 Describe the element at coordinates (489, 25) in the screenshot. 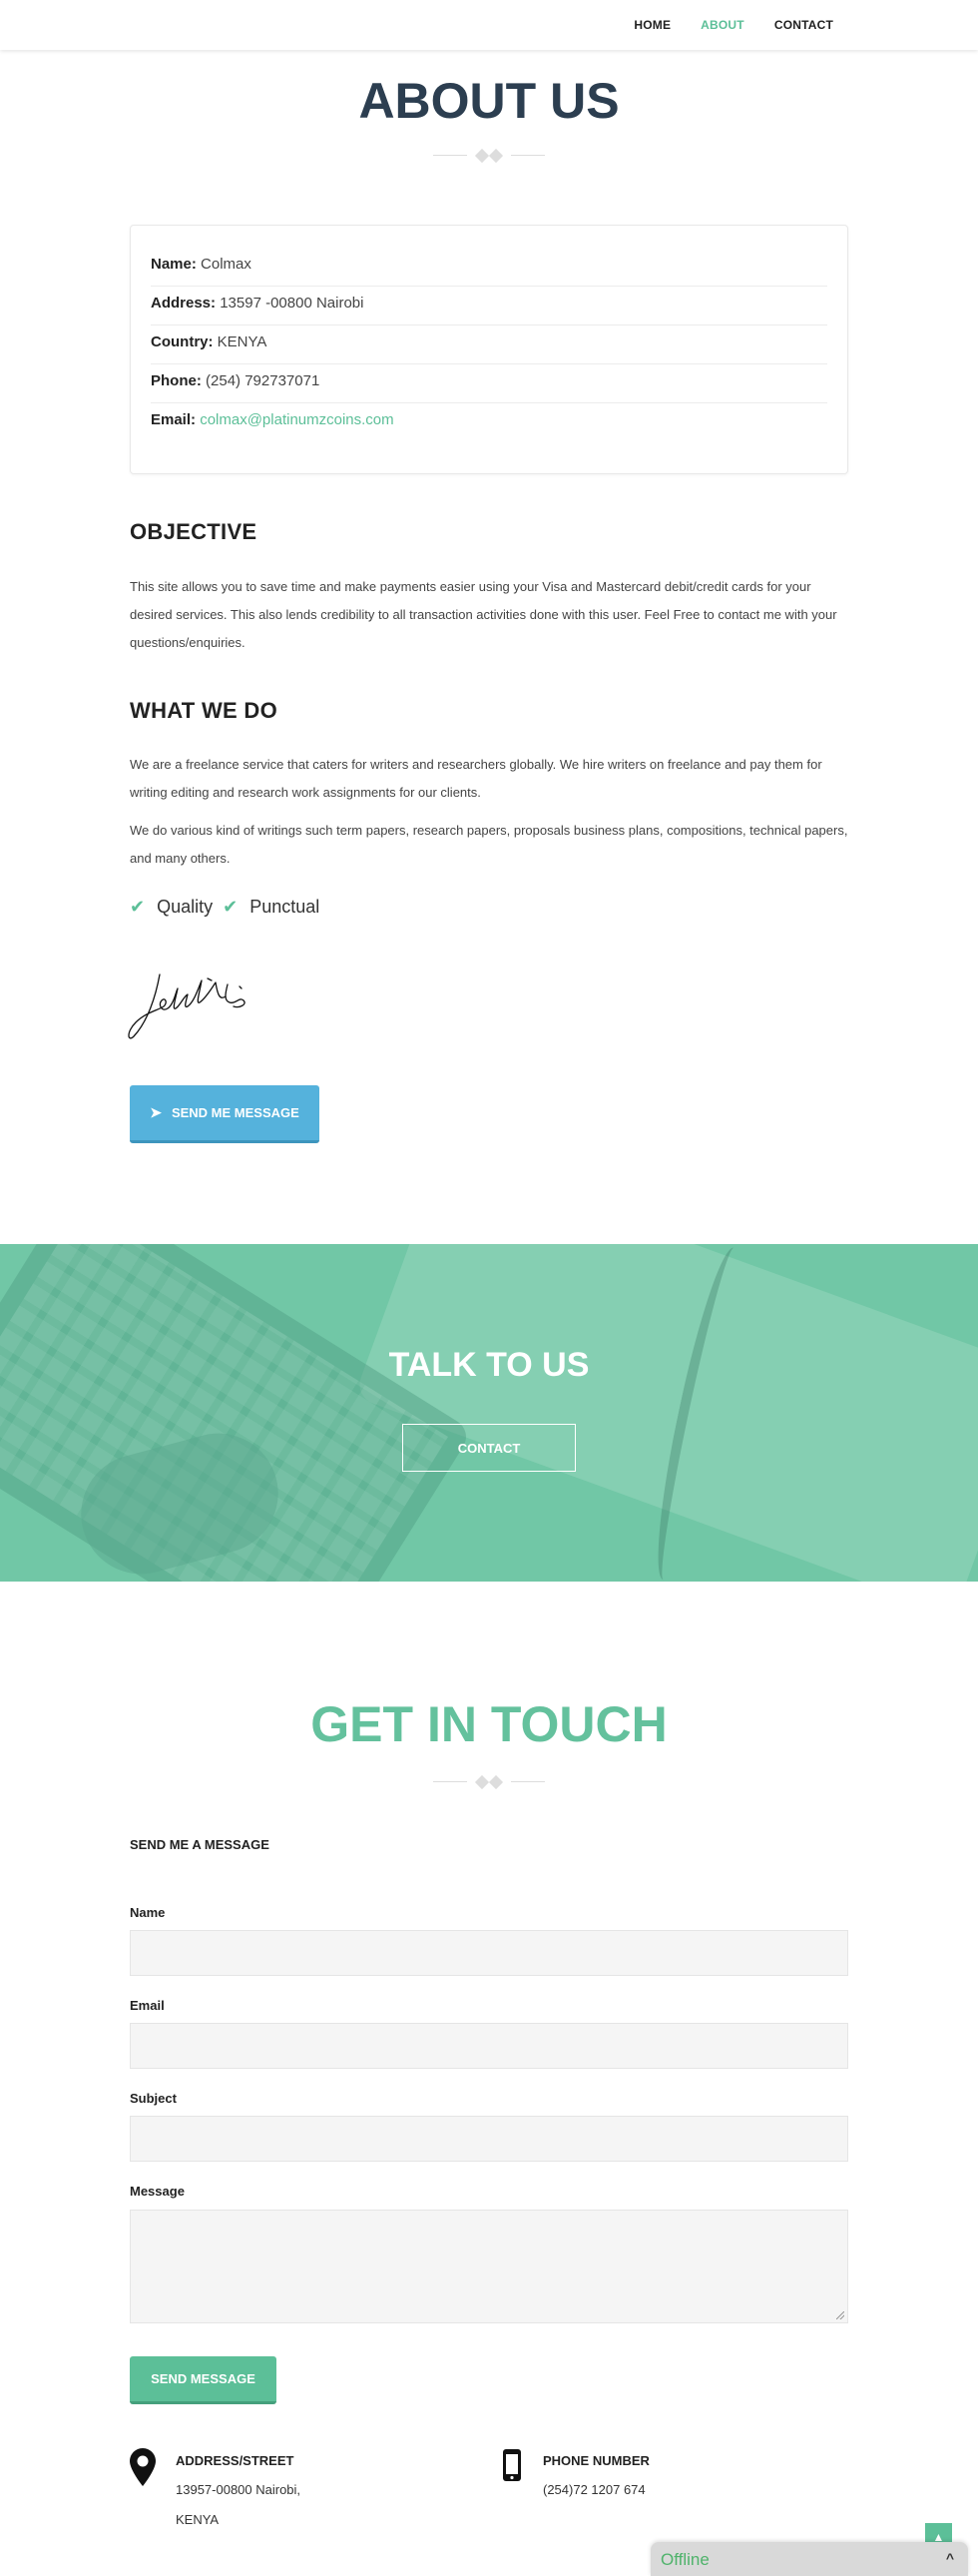

I see `top-navbar: HOME ABOUT CONTACT` at that location.